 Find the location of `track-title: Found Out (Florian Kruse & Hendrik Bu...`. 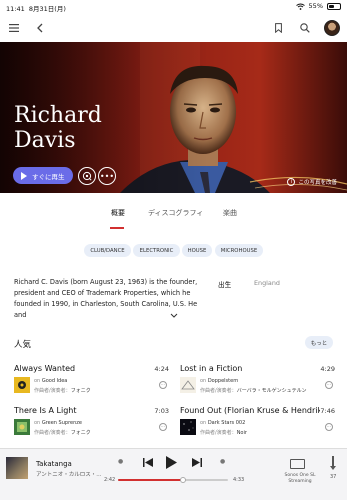

track-title: Found Out (Florian Kruse & Hendrik Bu... is located at coordinates (250, 410).